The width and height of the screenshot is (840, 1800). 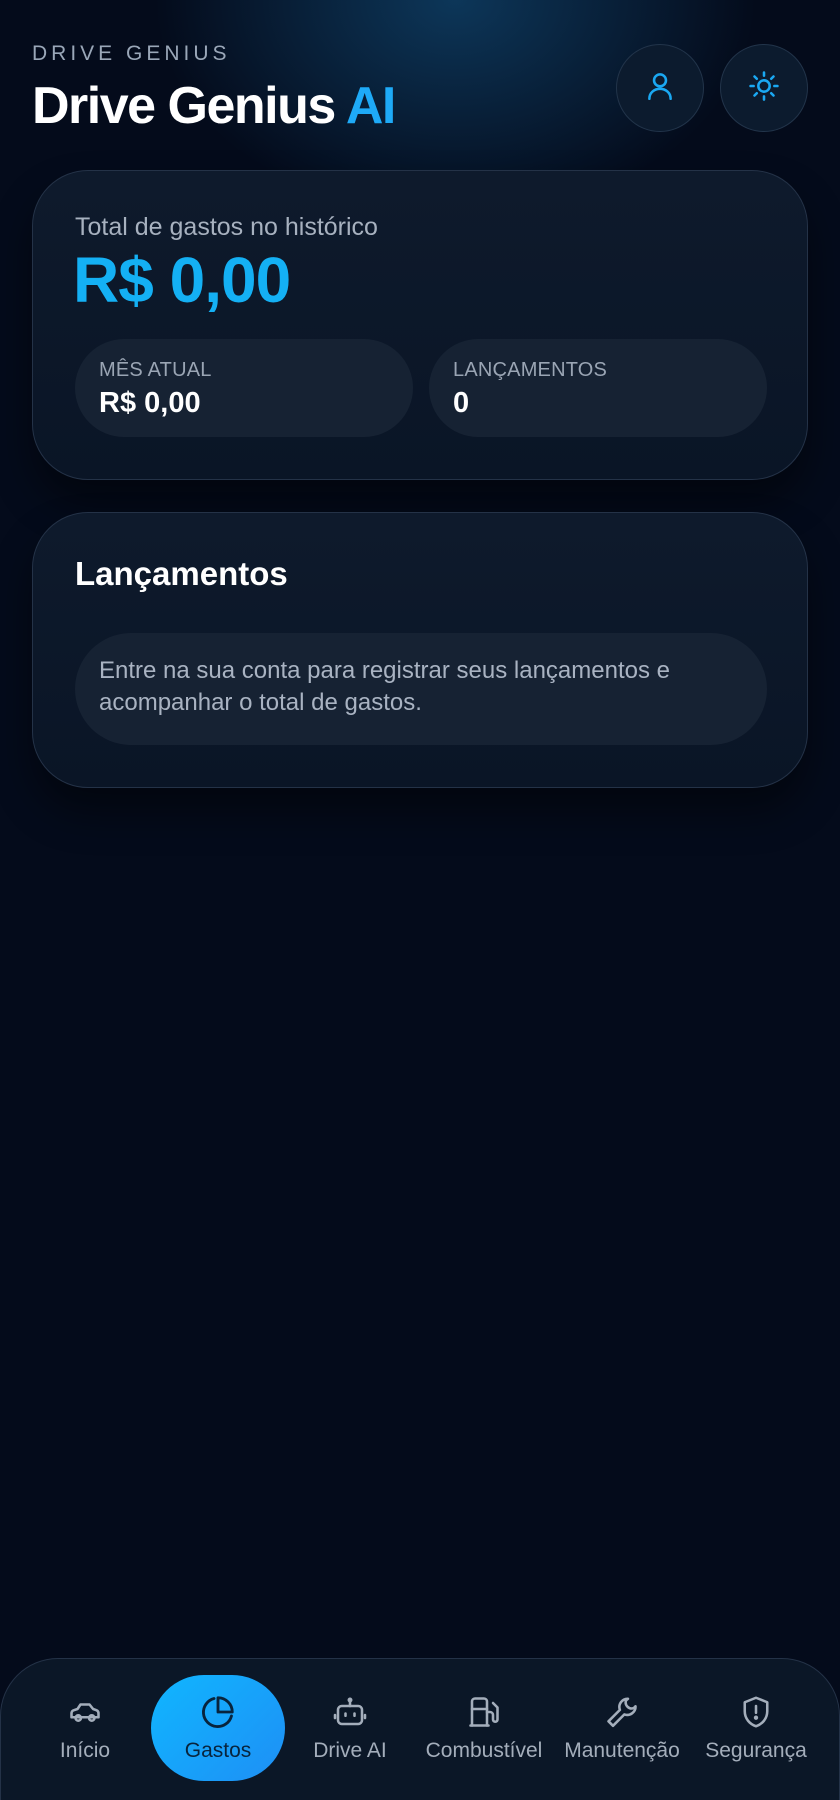 I want to click on fuel-pump-icon, so click(x=484, y=1712).